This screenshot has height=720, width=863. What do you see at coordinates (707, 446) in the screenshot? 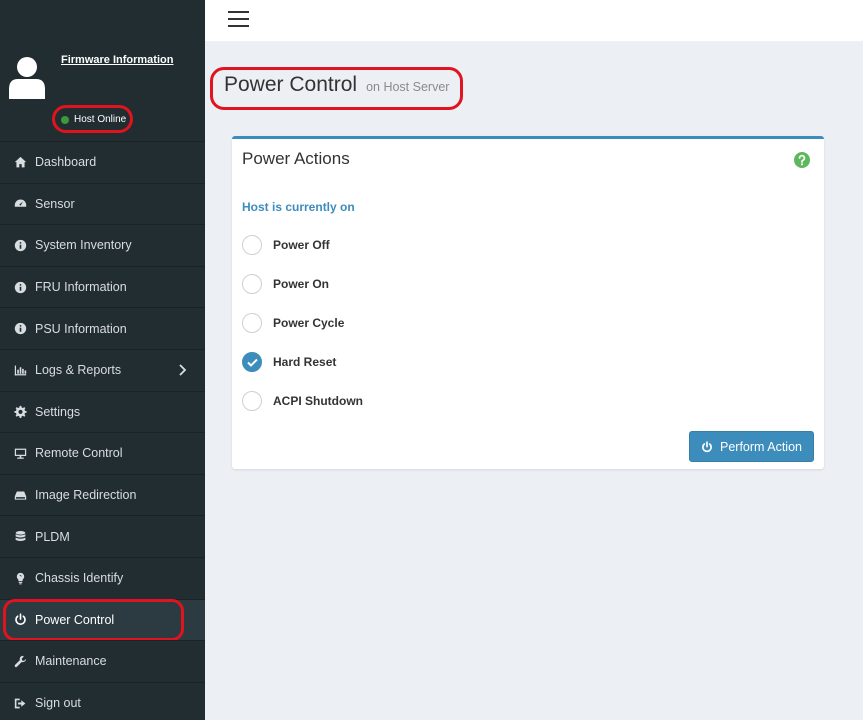
I see `power-icon` at bounding box center [707, 446].